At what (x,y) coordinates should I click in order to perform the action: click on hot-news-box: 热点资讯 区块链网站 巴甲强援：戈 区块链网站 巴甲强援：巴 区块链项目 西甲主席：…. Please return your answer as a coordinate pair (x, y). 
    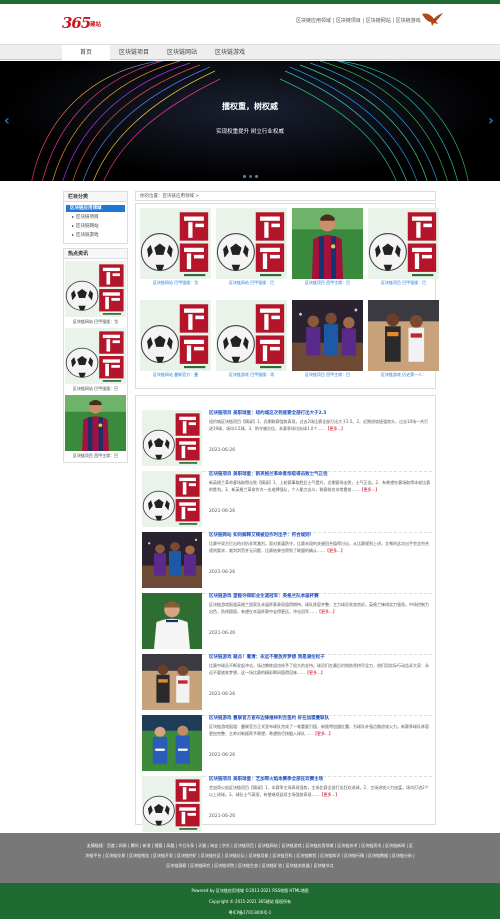
    Looking at the image, I should click on (95, 355).